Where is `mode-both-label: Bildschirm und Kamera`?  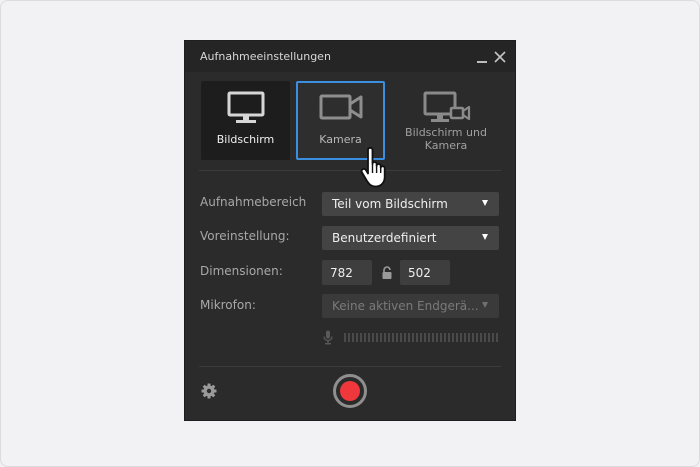
mode-both-label: Bildschirm und Kamera is located at coordinates (446, 139).